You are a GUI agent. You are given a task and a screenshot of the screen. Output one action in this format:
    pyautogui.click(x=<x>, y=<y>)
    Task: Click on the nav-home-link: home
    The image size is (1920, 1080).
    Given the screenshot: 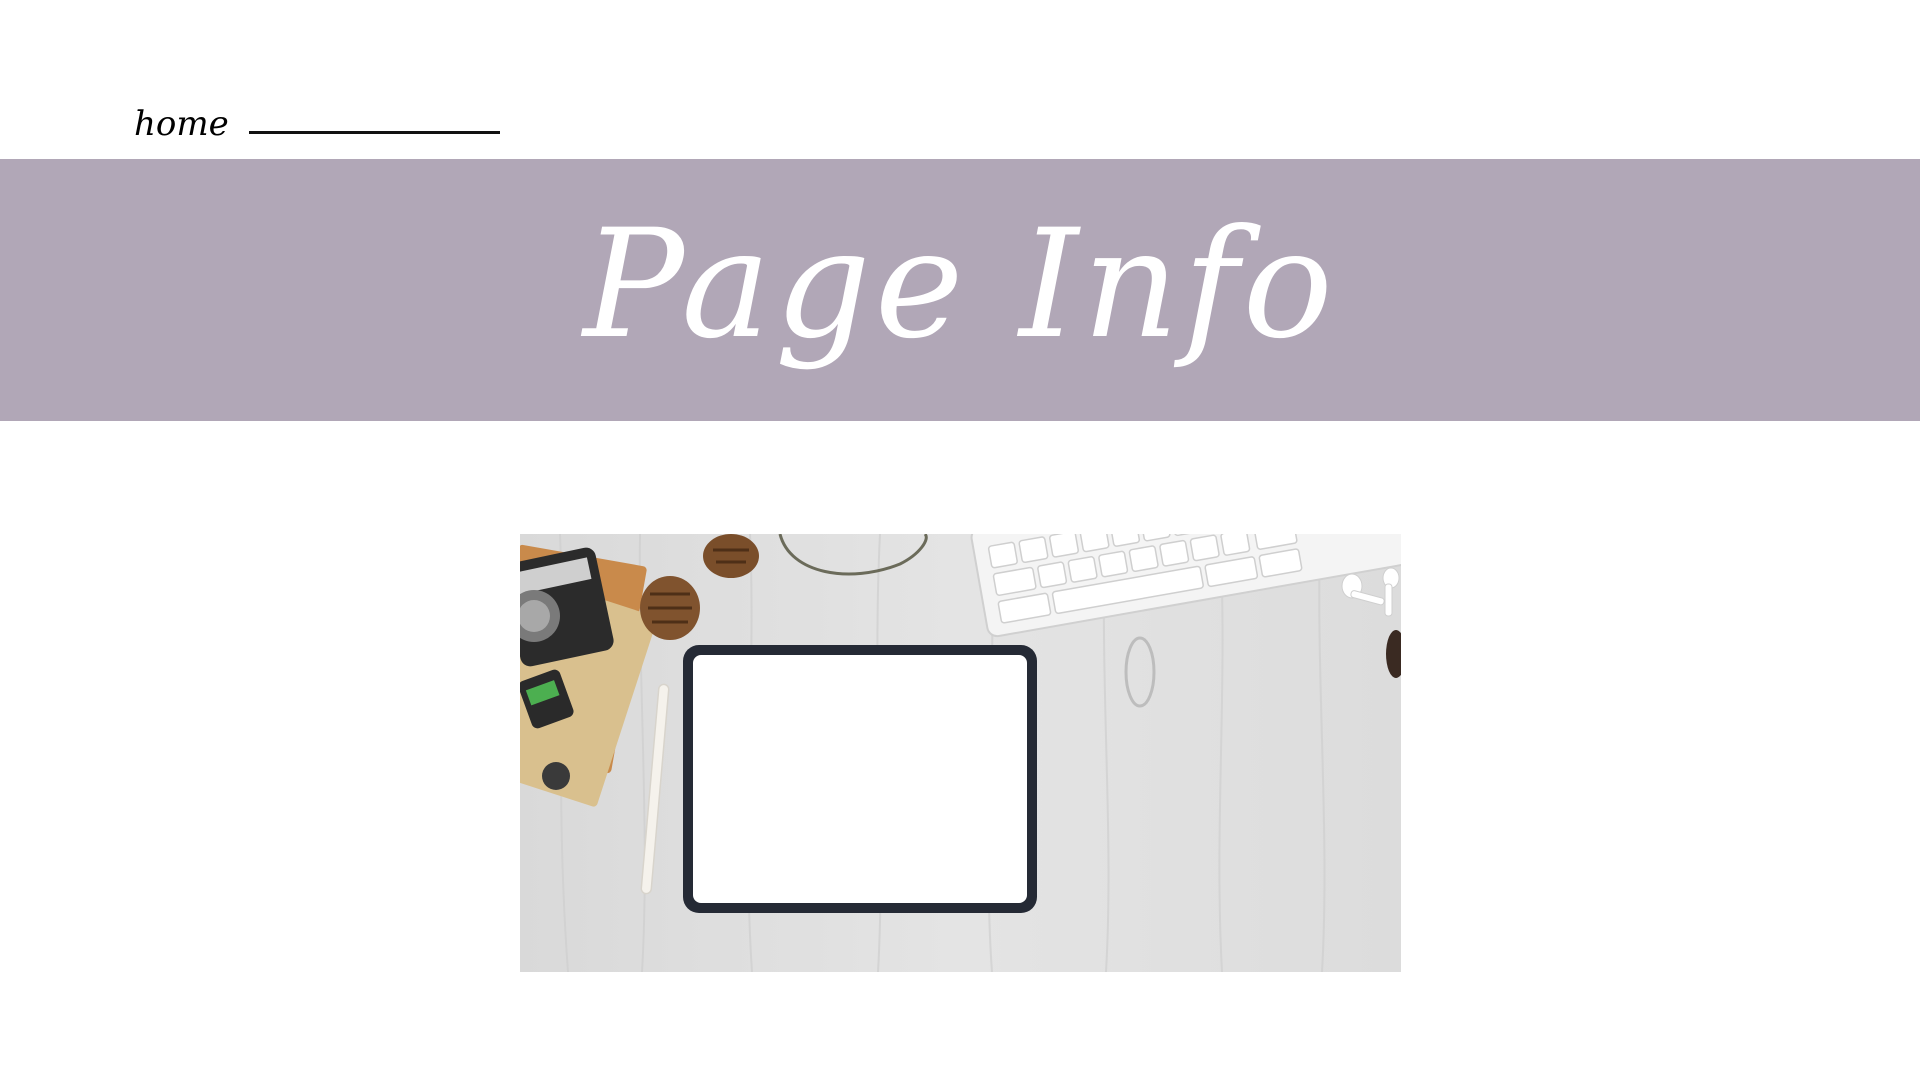 What is the action you would take?
    pyautogui.click(x=181, y=124)
    